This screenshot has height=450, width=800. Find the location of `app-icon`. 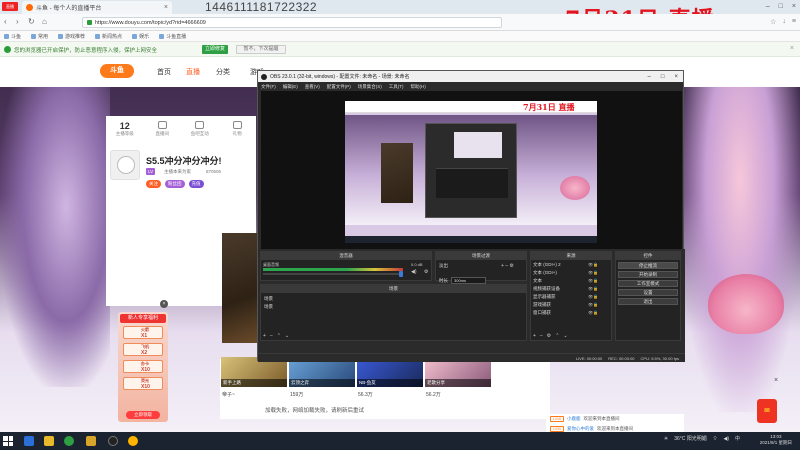

app-icon is located at coordinates (91, 441).